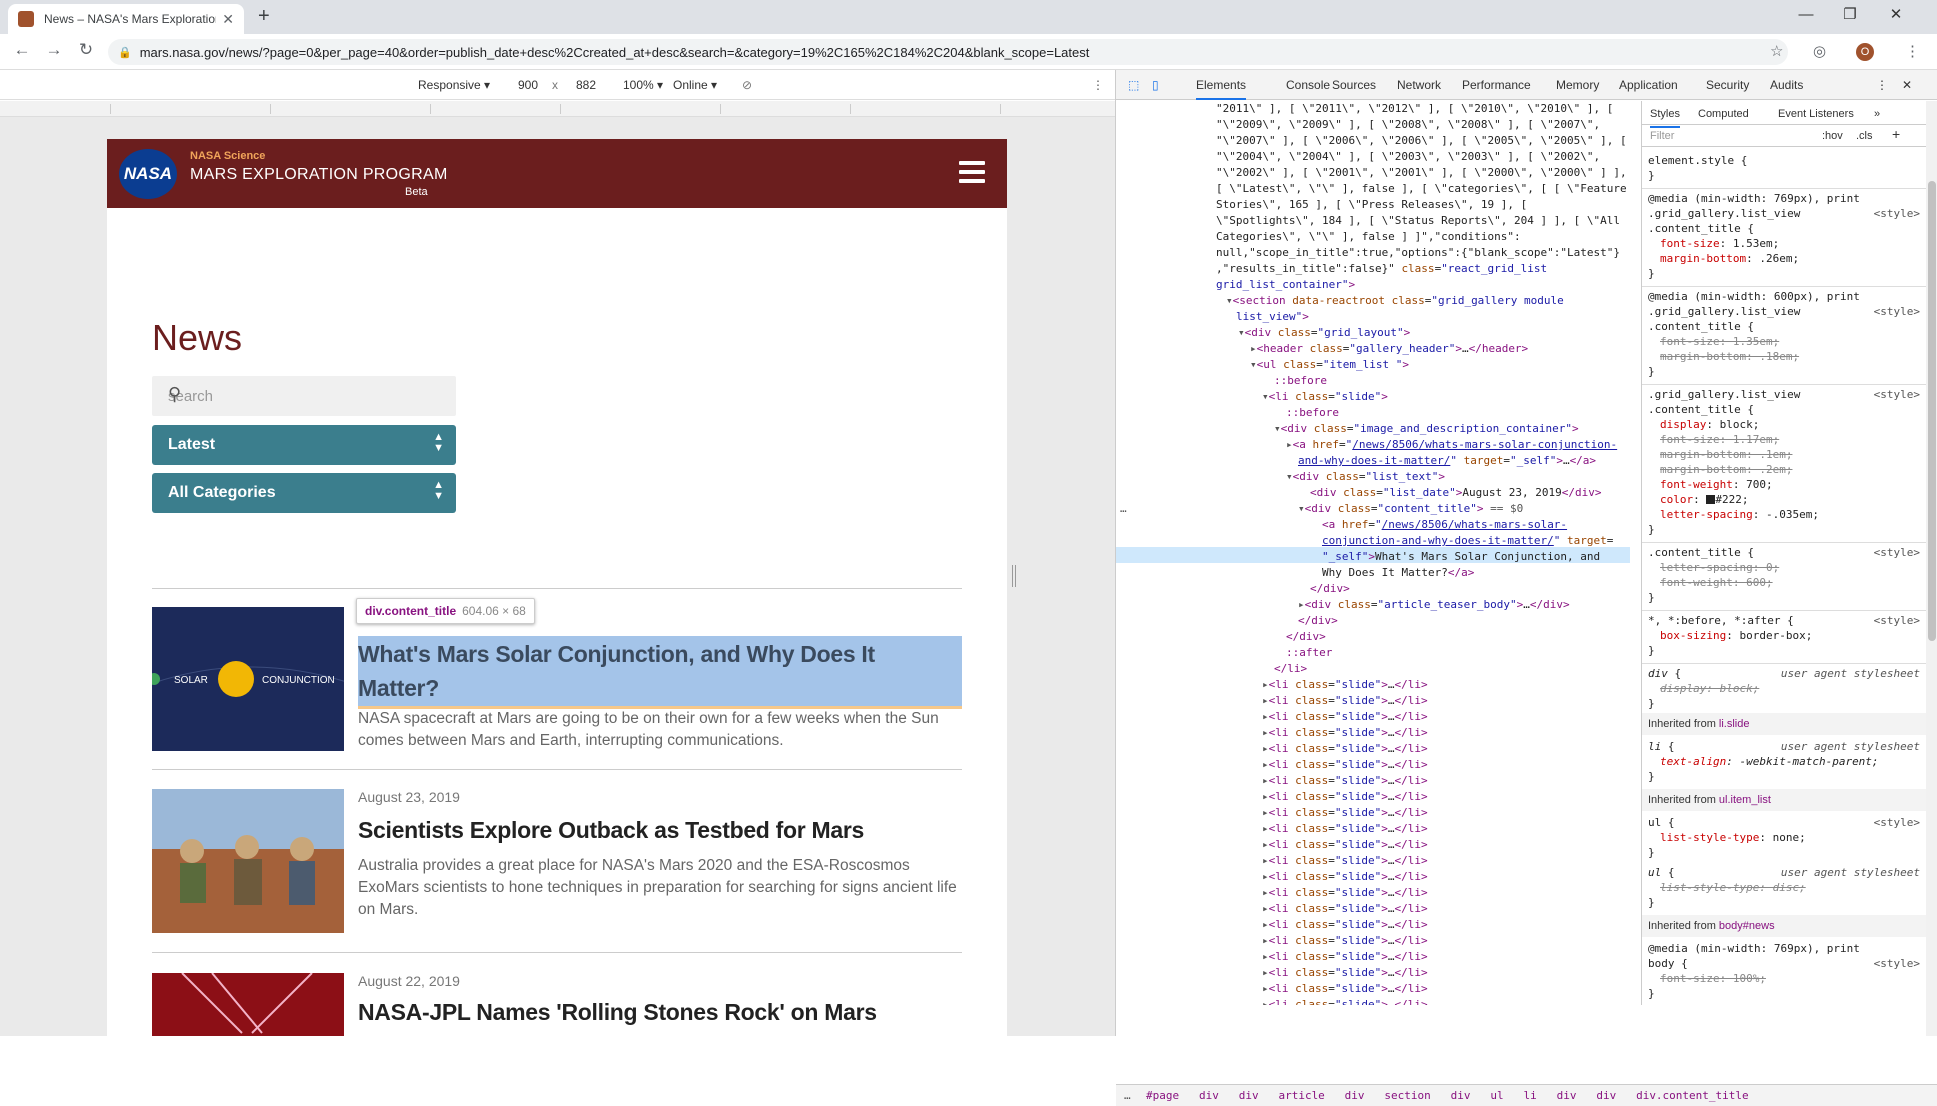 This screenshot has height=1106, width=1937. I want to click on add-rule-icon: +, so click(1896, 134).